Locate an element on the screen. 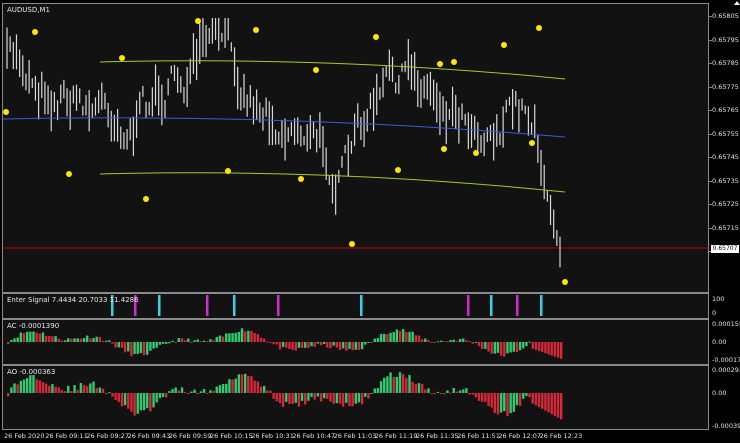  time-axis-label: 26 Feb 12:23 is located at coordinates (561, 436).